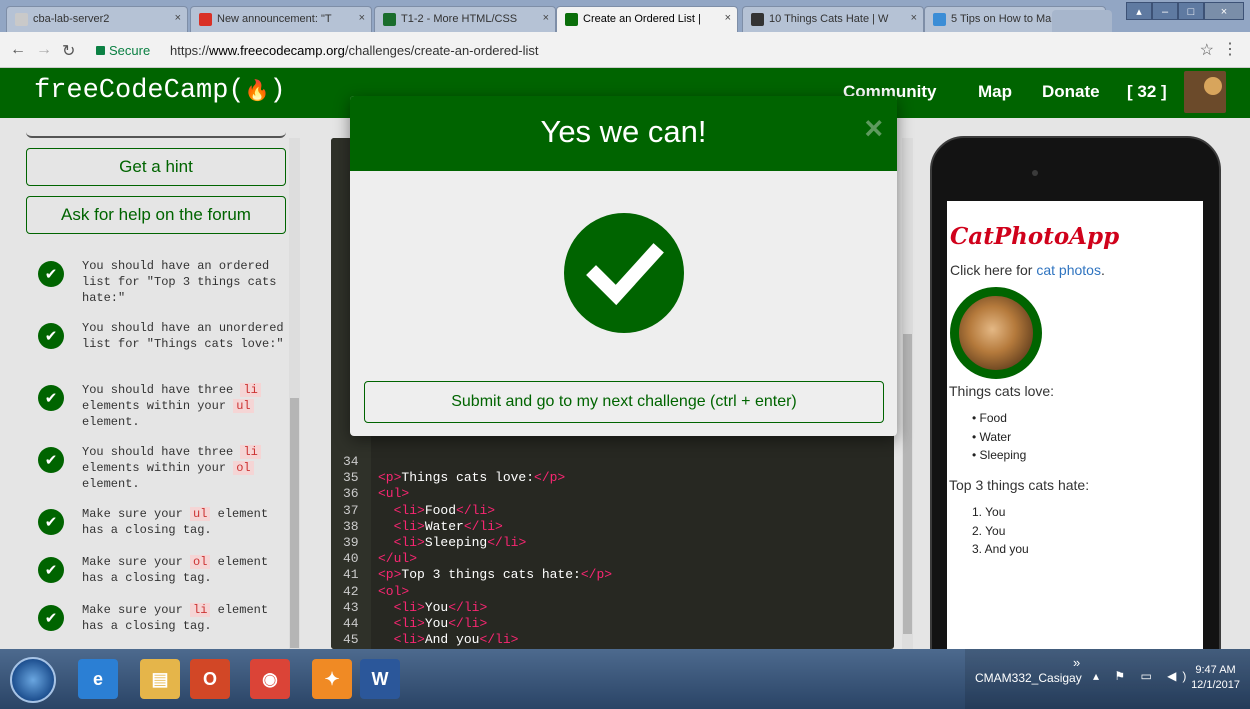 The width and height of the screenshot is (1250, 709). What do you see at coordinates (1191, 11) in the screenshot?
I see `maximize-button: □` at bounding box center [1191, 11].